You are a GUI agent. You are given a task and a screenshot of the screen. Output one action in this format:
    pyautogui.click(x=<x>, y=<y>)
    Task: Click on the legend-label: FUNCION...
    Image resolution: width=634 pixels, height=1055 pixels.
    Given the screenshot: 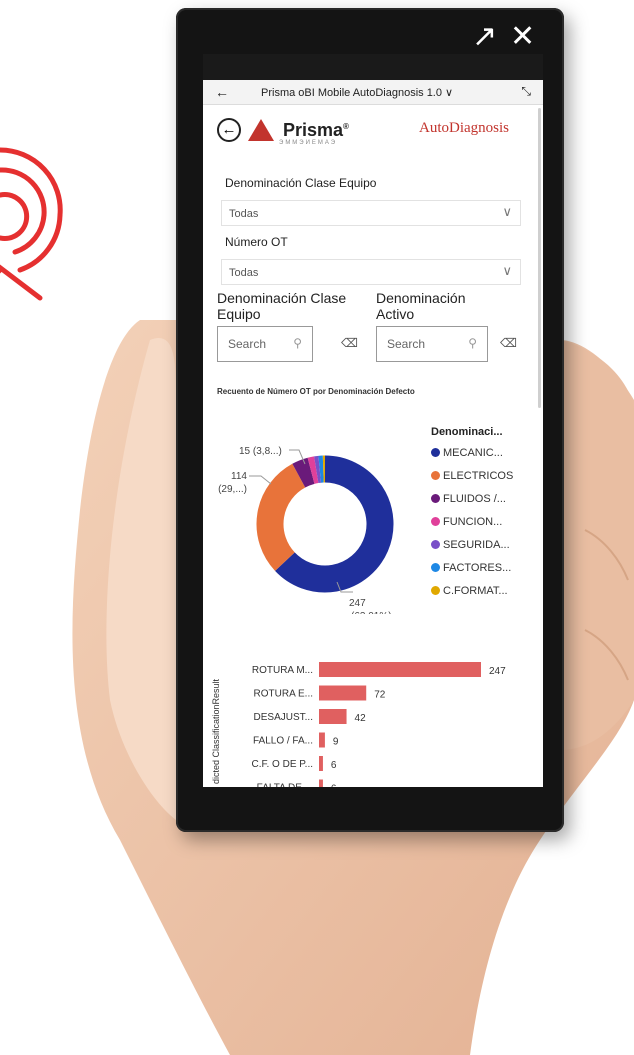 What is the action you would take?
    pyautogui.click(x=473, y=522)
    